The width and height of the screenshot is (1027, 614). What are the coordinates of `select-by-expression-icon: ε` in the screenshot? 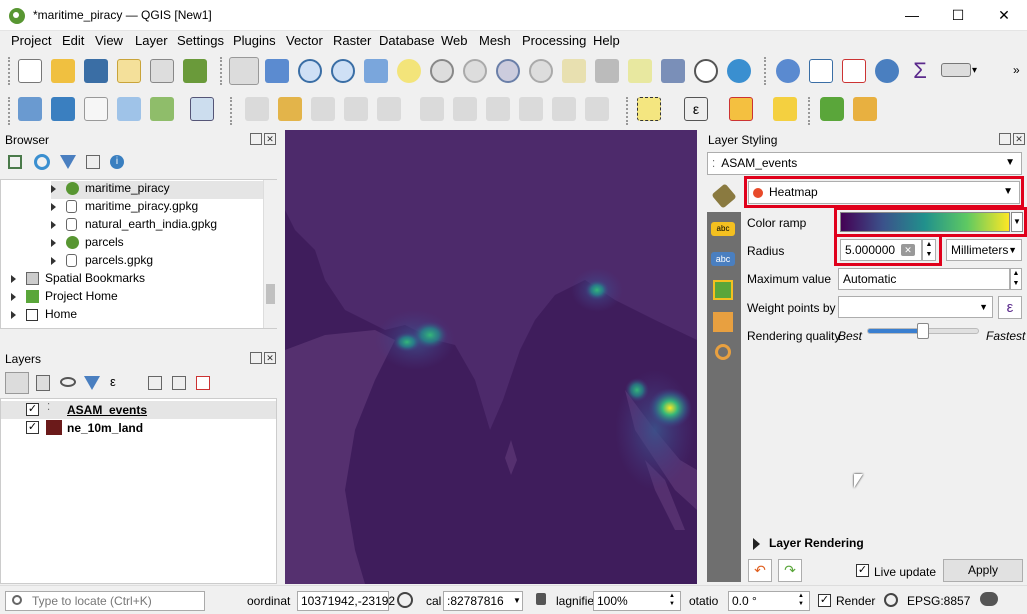 It's located at (696, 109).